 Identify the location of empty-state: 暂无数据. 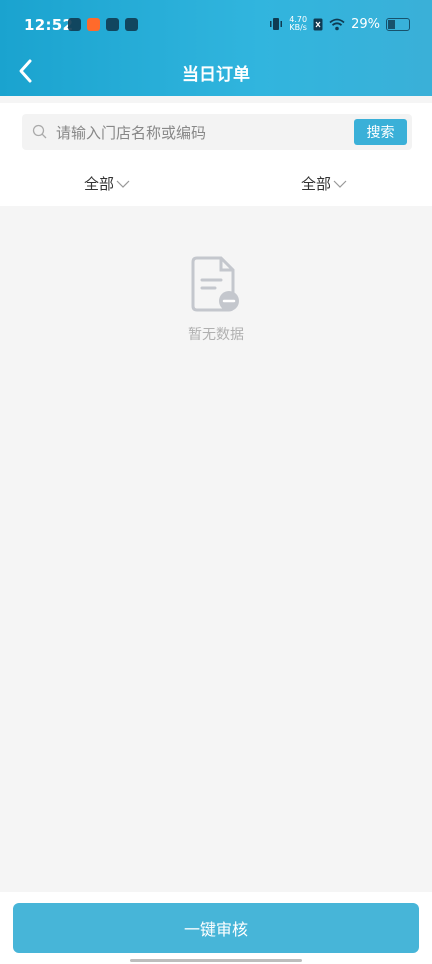
(216, 300).